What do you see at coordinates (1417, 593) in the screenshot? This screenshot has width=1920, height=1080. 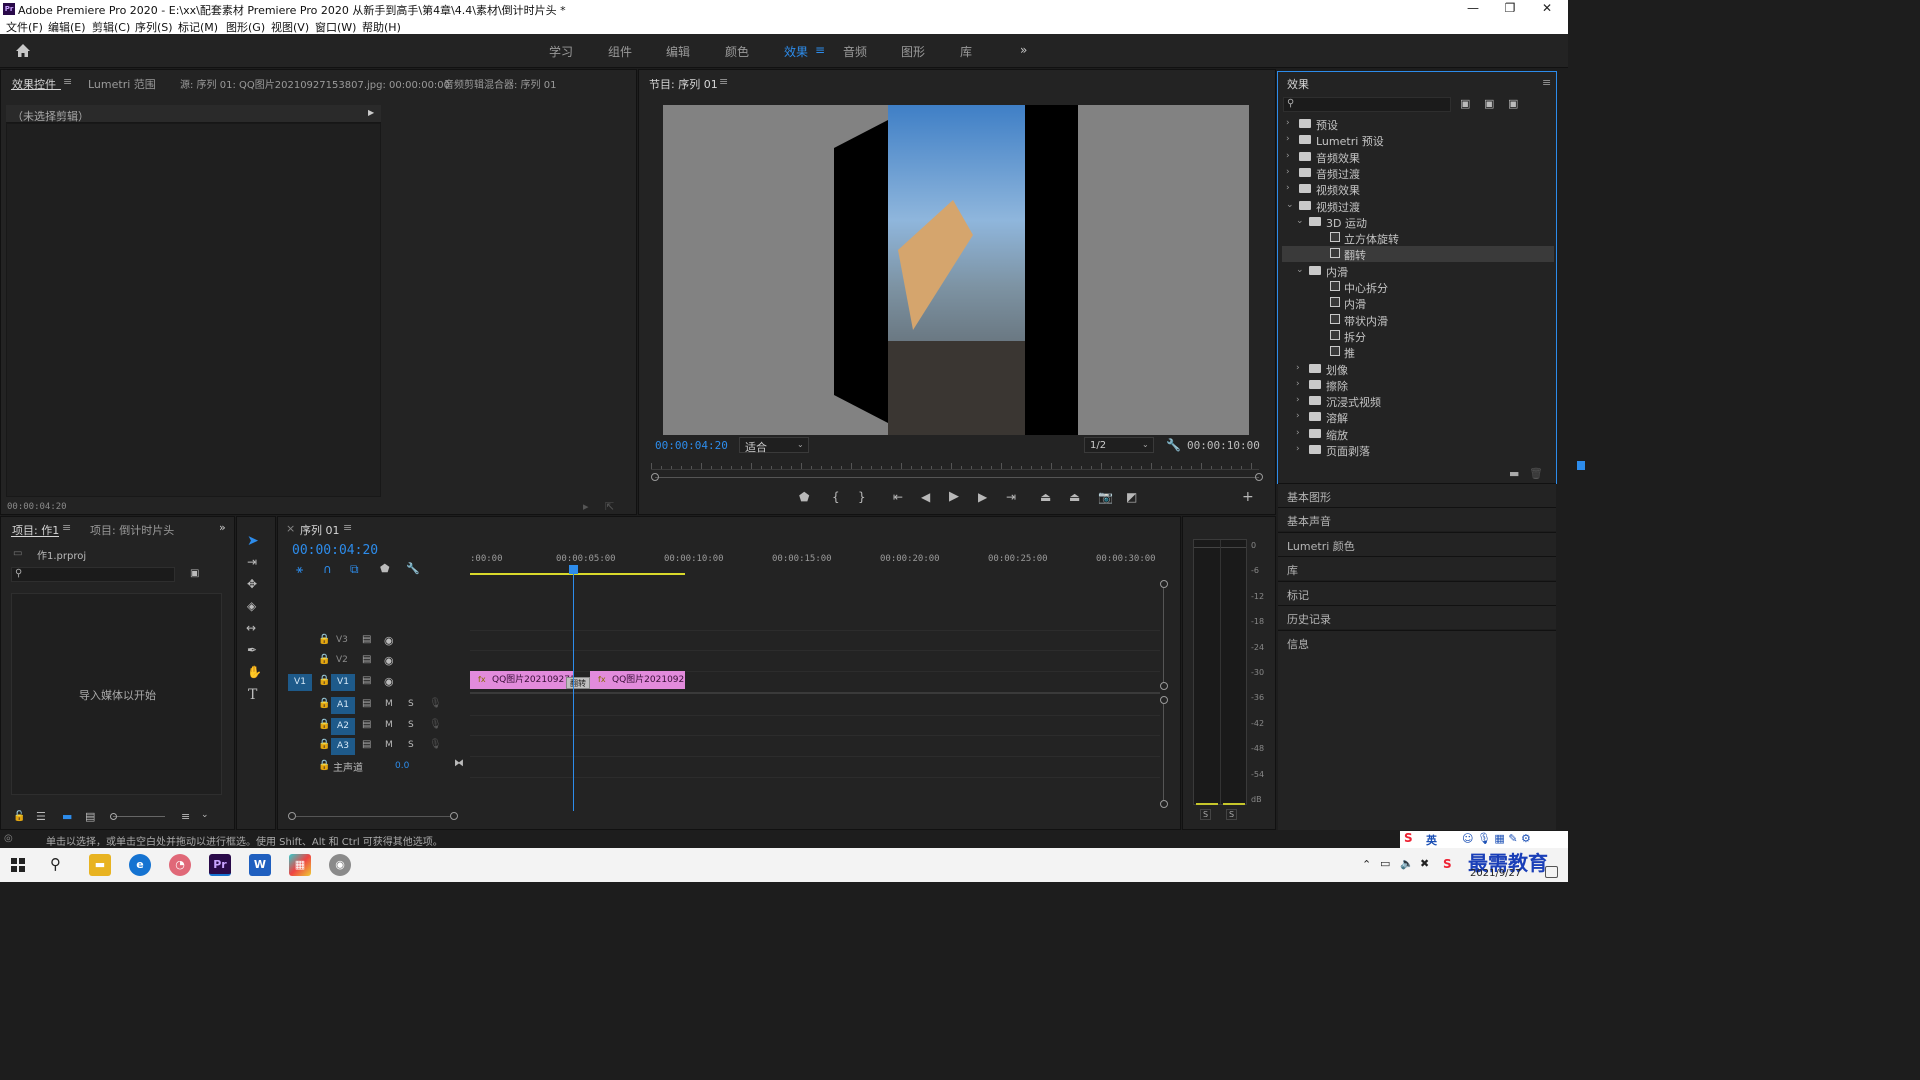 I see `panel-markers: 标记` at bounding box center [1417, 593].